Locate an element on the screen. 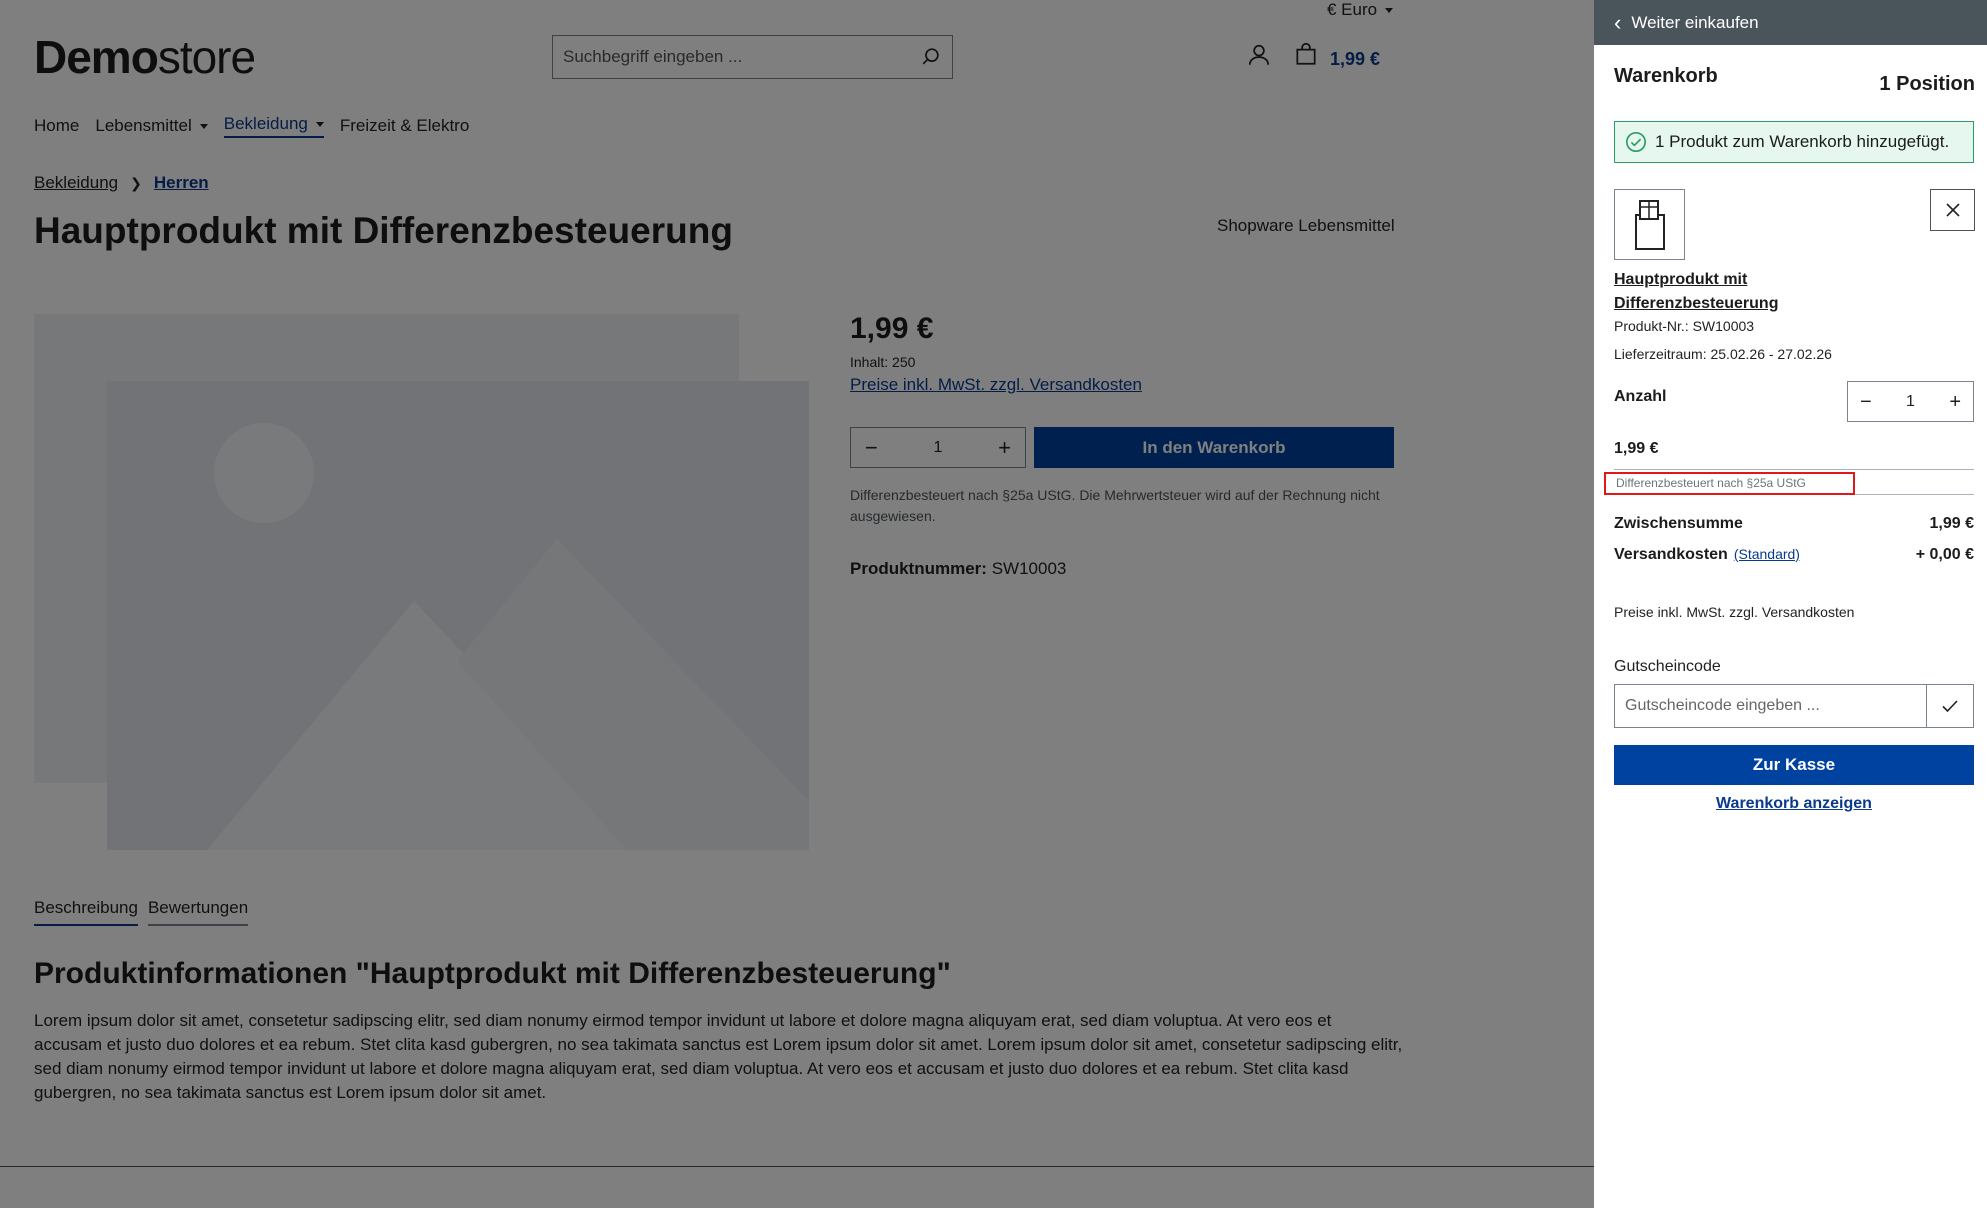  check-circle-icon is located at coordinates (1636, 142).